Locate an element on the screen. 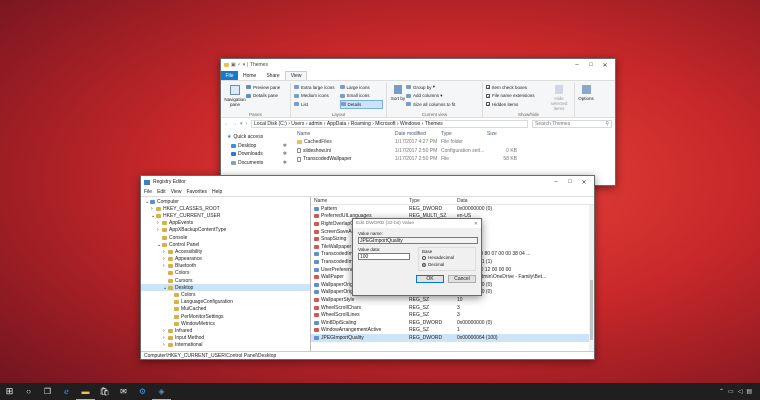 The width and height of the screenshot is (760, 400). network-icon: ▭ is located at coordinates (731, 391).